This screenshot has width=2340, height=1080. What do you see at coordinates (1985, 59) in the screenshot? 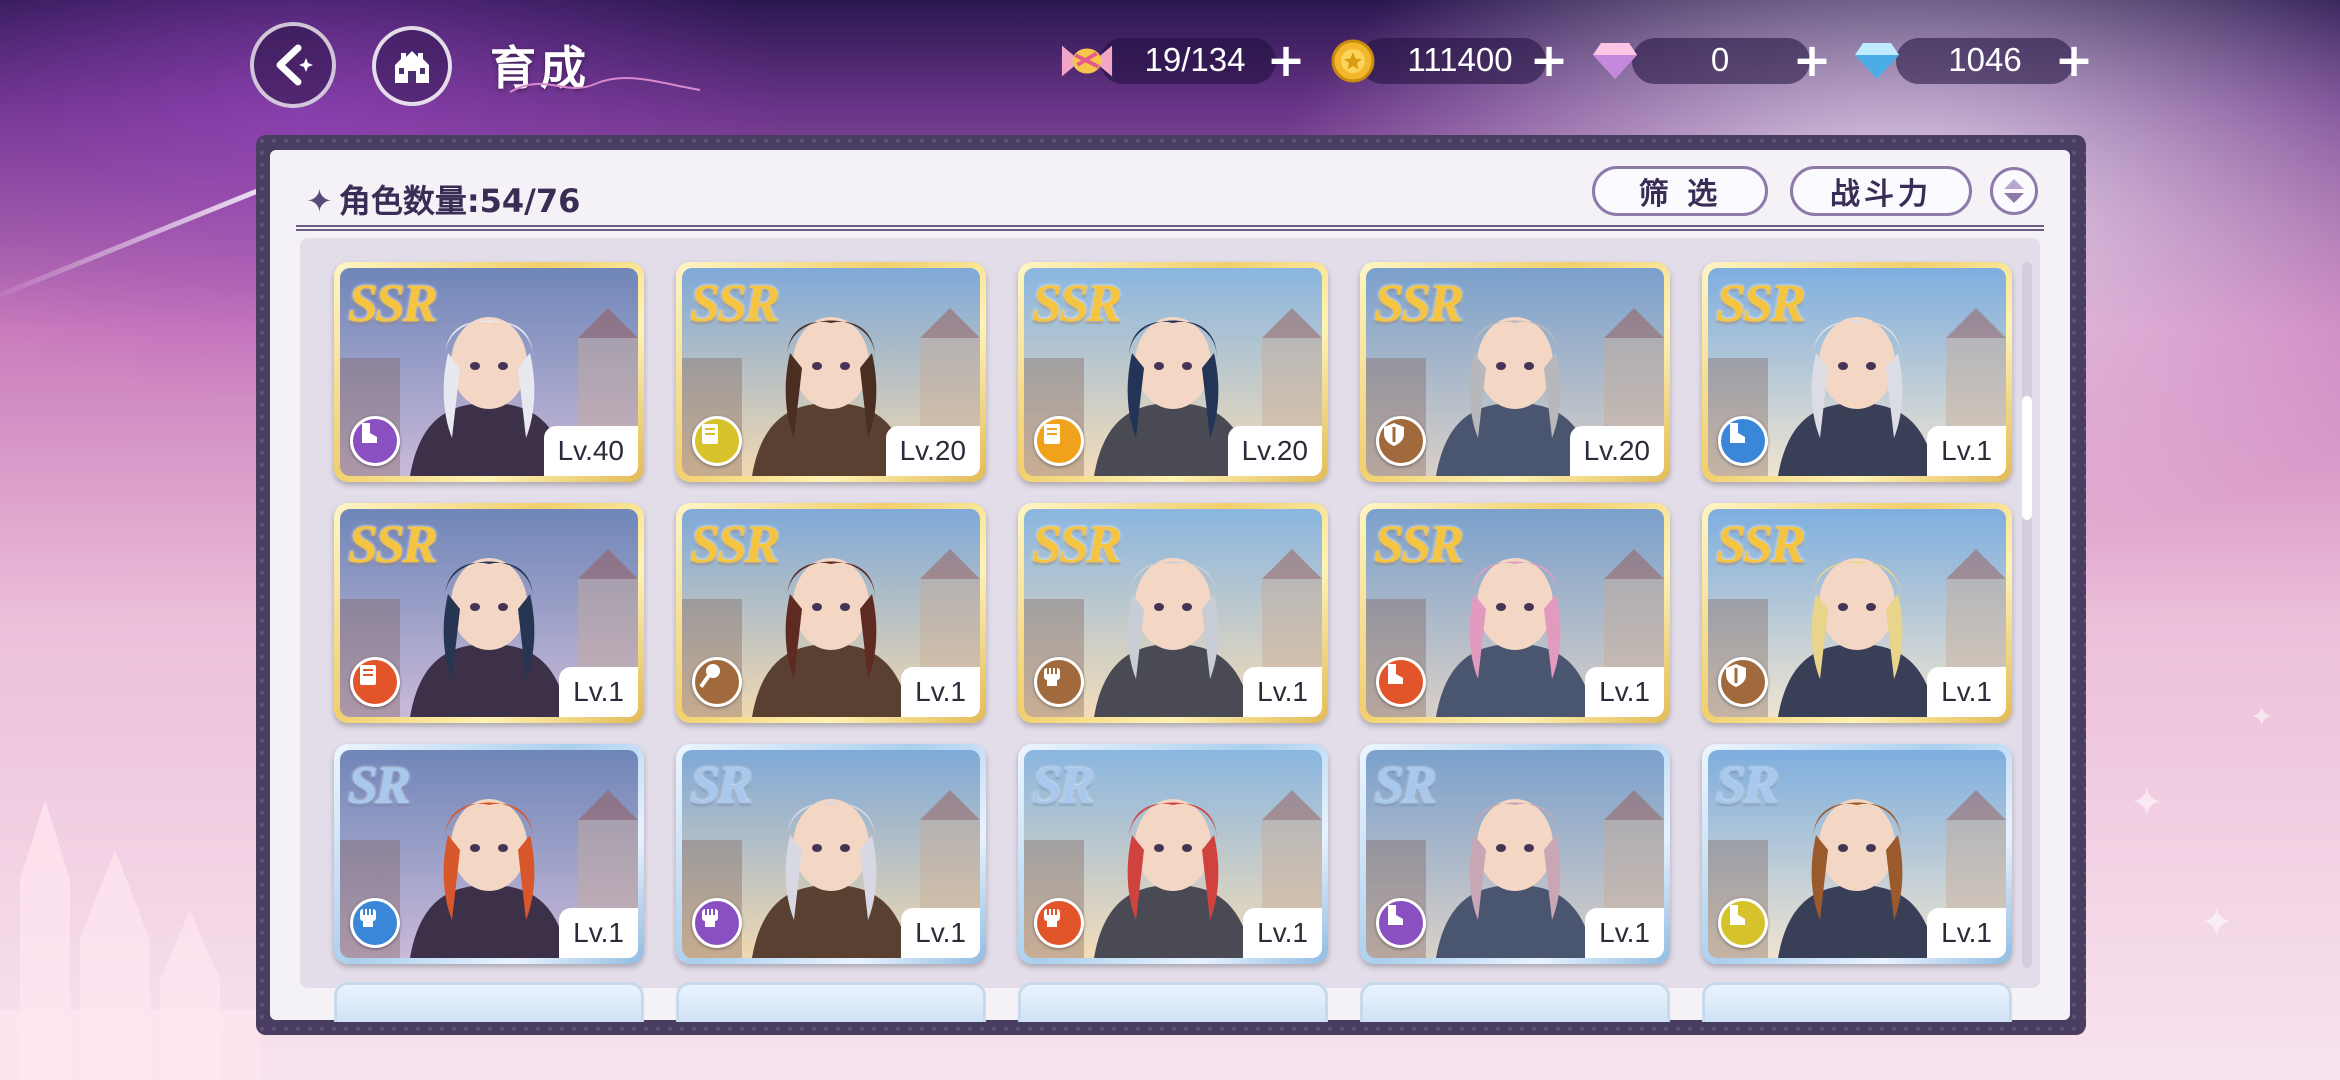
I see `blue-gem-value: 1046` at bounding box center [1985, 59].